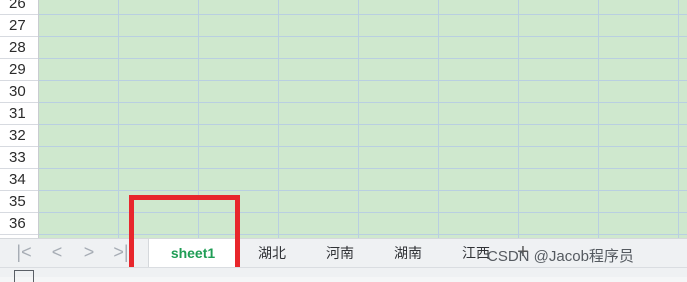  I want to click on row-header-33: 33, so click(19, 158).